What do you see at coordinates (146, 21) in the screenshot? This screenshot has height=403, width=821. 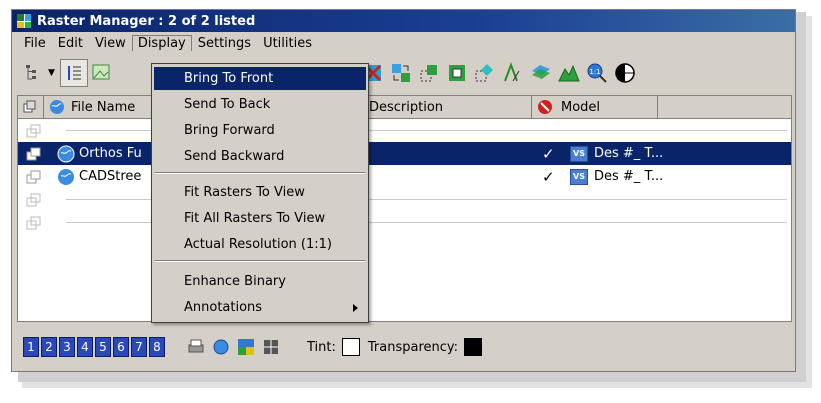 I see `window-title: Raster Manager : 2 of 2 listed` at bounding box center [146, 21].